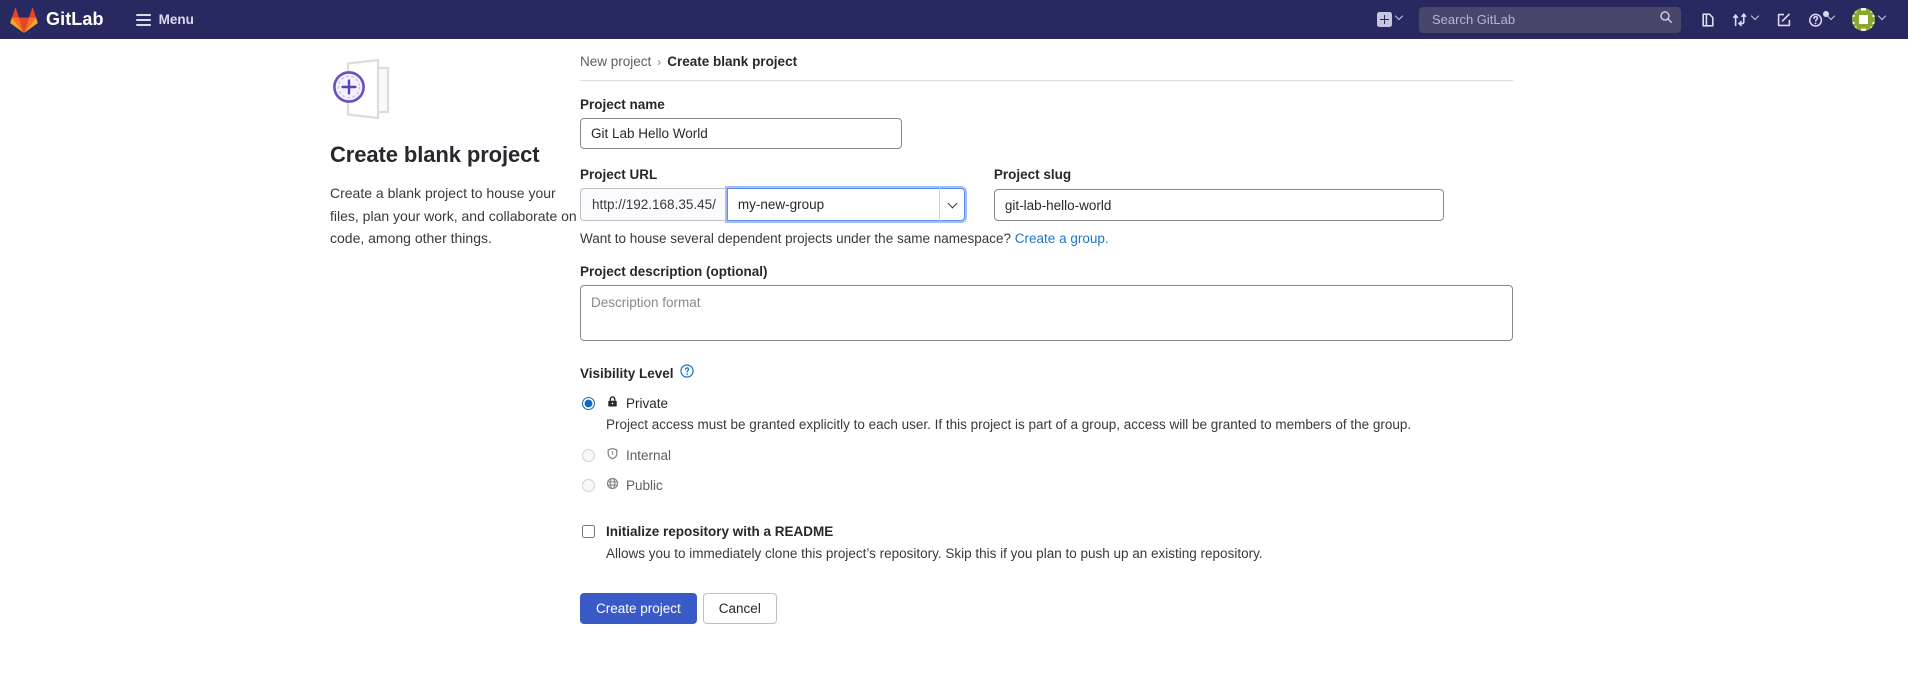 The width and height of the screenshot is (1908, 683). I want to click on visibility-private-label: Private, so click(647, 403).